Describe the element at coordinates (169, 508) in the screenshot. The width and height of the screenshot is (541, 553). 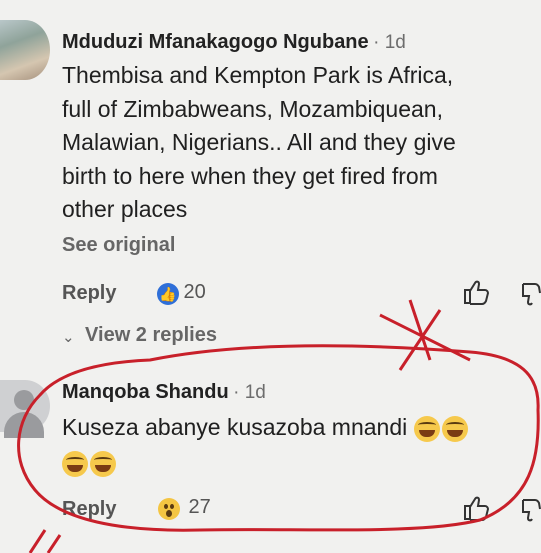
I see `wow-icon` at that location.